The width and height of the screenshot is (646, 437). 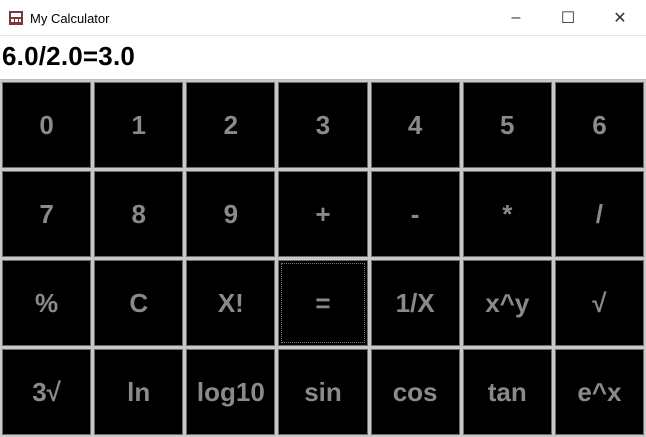 I want to click on key-3: 3, so click(x=323, y=125).